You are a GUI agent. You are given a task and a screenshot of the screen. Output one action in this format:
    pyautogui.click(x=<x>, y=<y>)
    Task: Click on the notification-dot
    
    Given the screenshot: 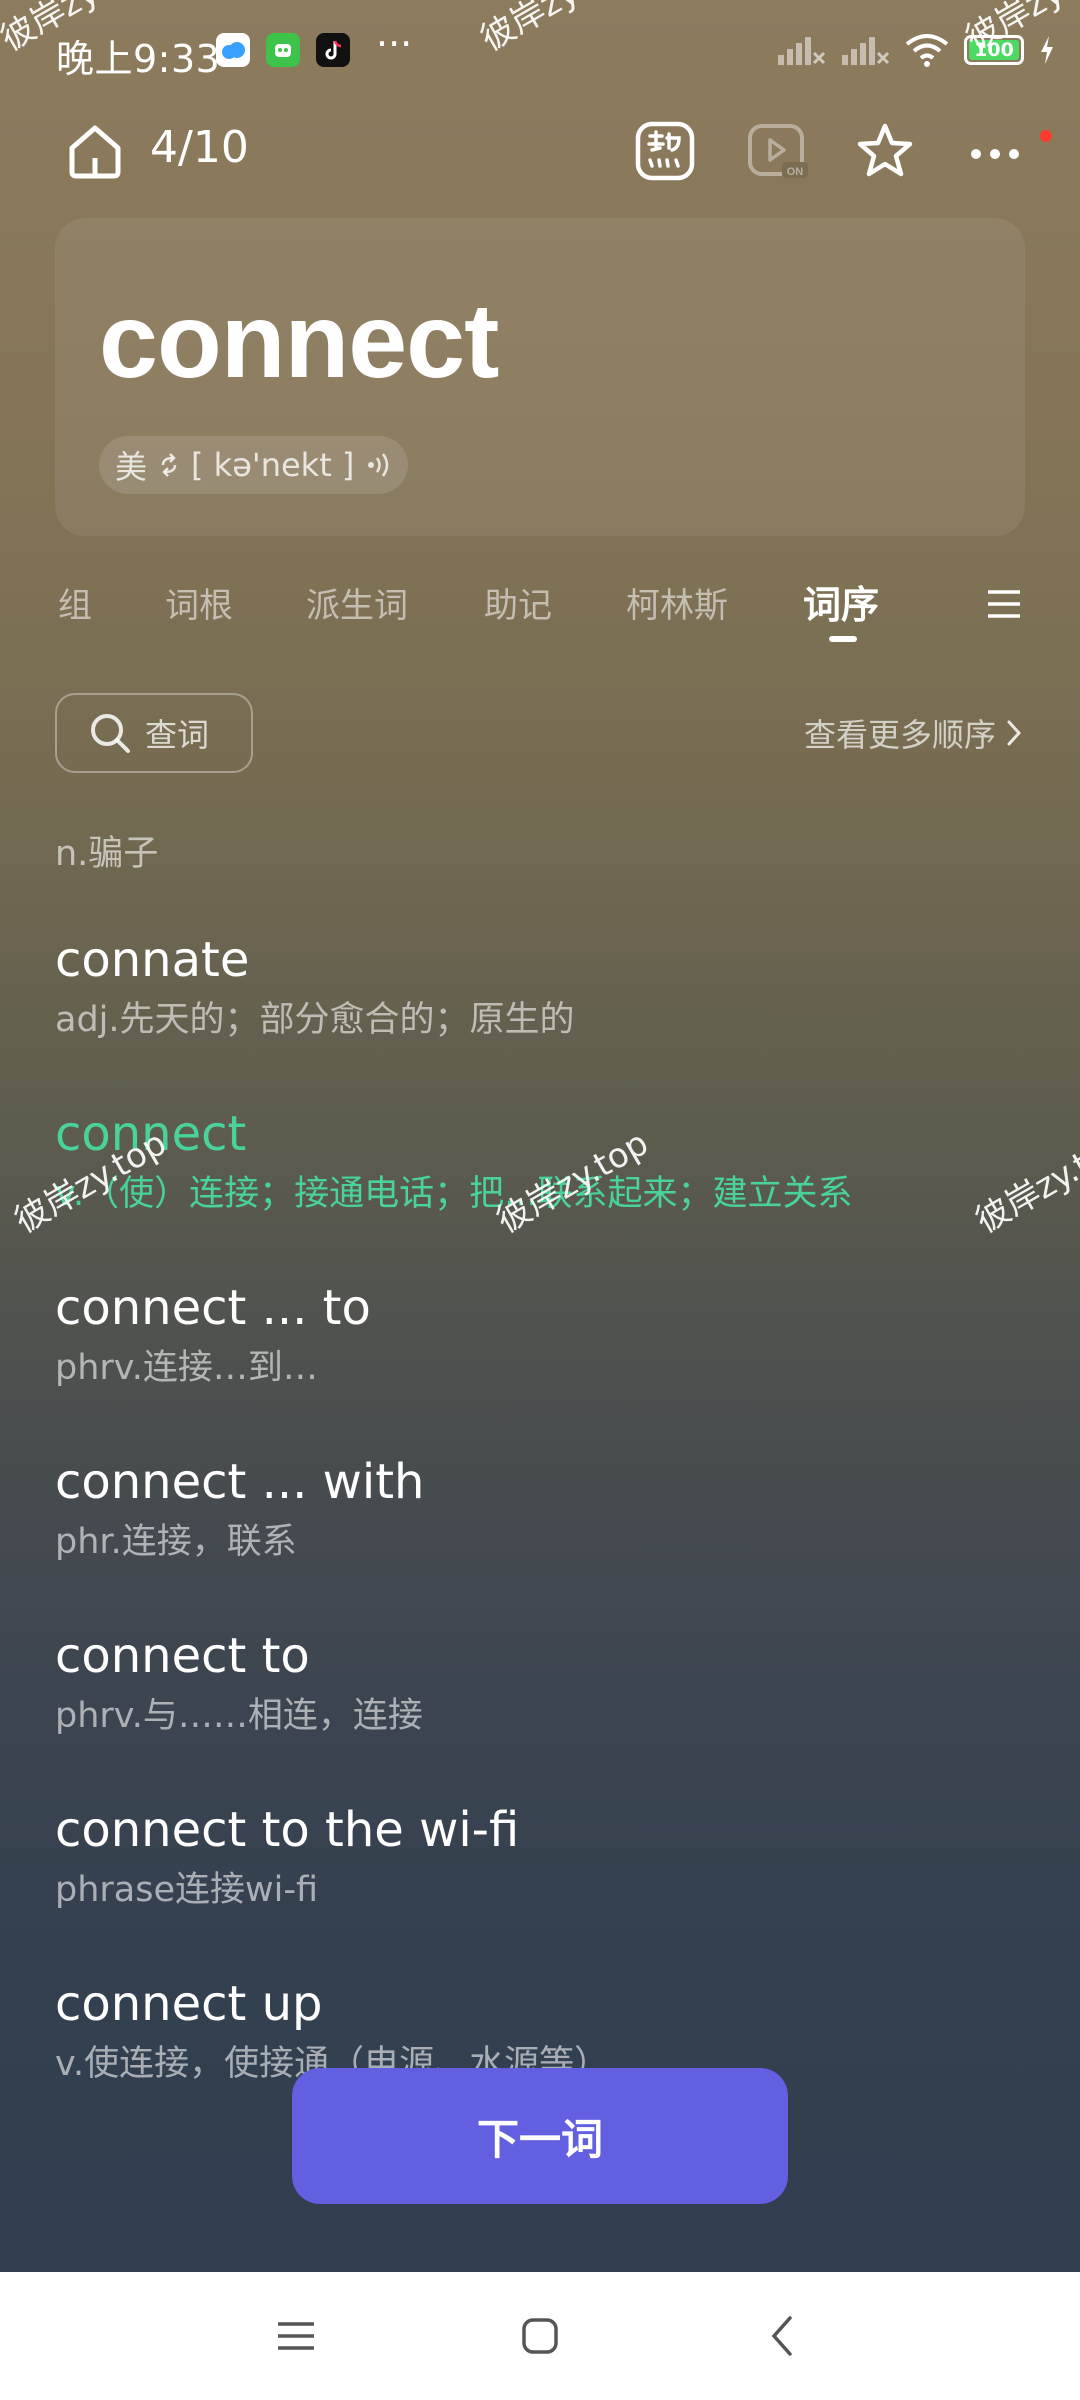 What is the action you would take?
    pyautogui.click(x=1046, y=136)
    